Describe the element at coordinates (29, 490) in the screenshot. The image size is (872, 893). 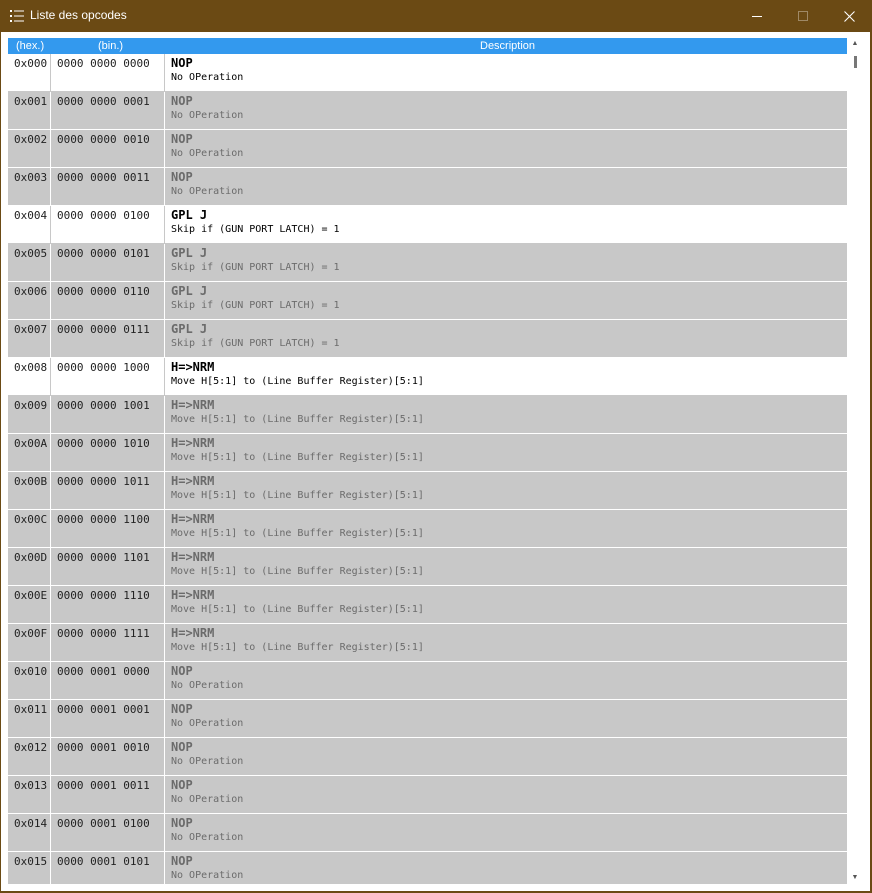
I see `opcode-hex-cell: 0x00B` at that location.